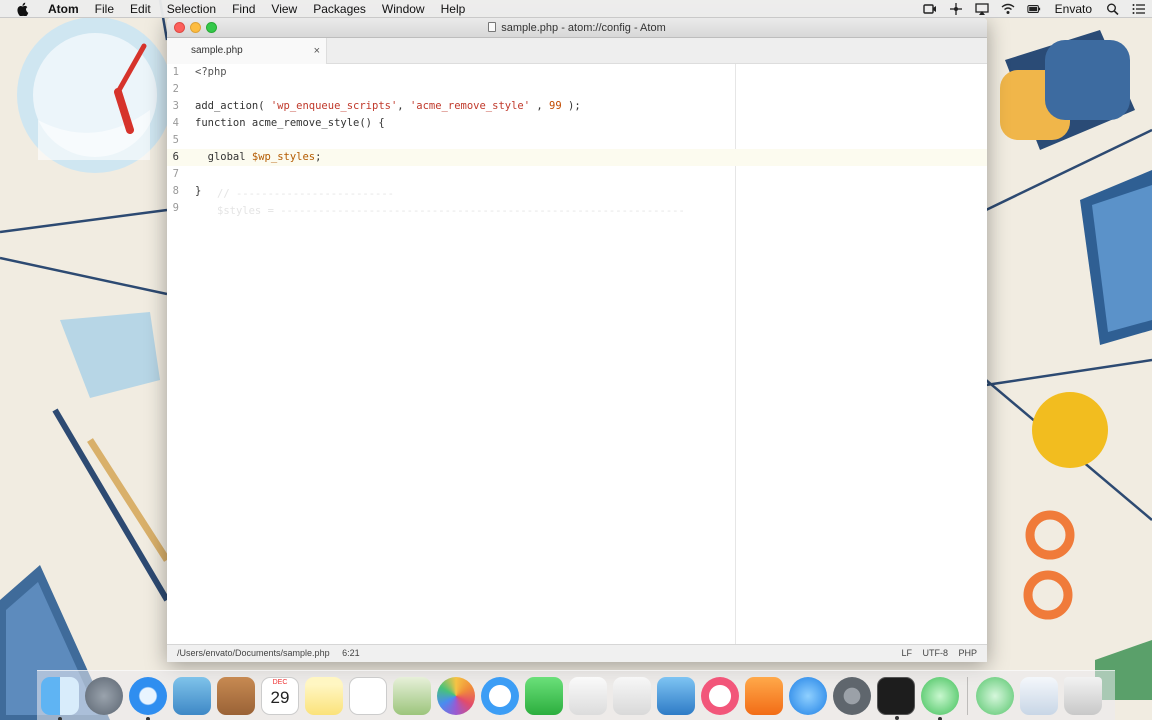 This screenshot has height=720, width=1152. What do you see at coordinates (571, 106) in the screenshot?
I see `code-token: );` at bounding box center [571, 106].